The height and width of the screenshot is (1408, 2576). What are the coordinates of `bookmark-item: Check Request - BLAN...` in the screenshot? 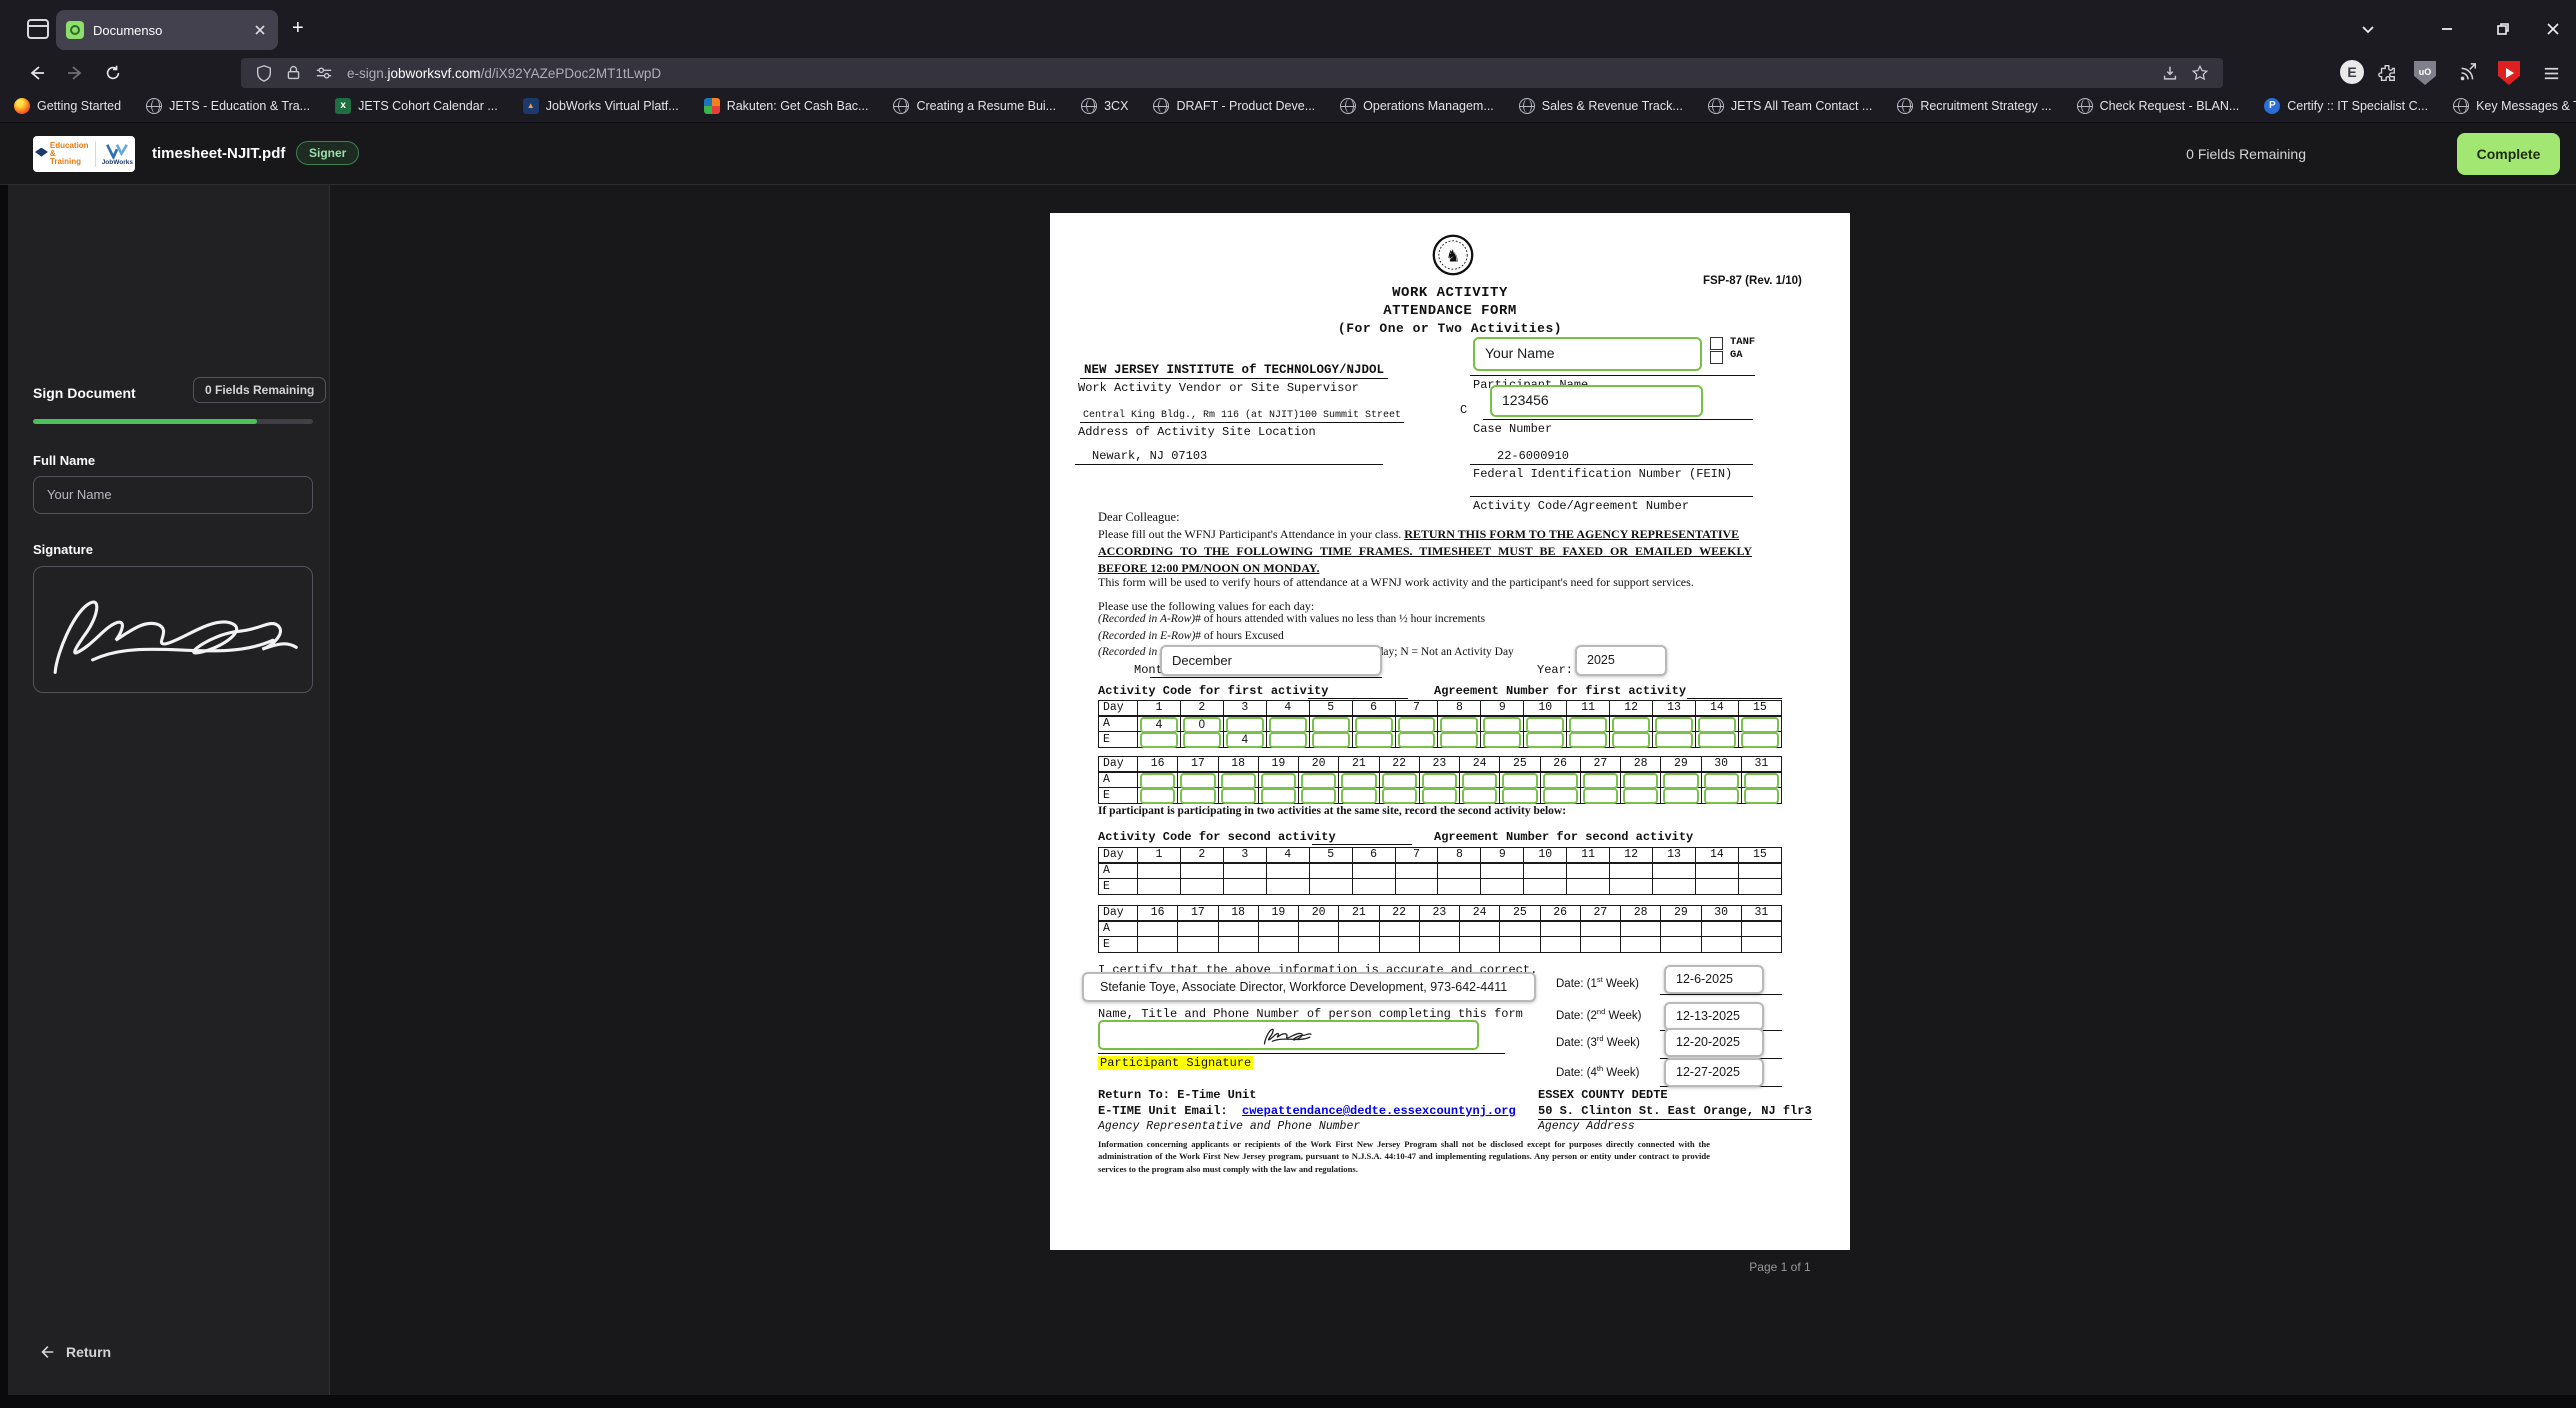 It's located at (2157, 106).